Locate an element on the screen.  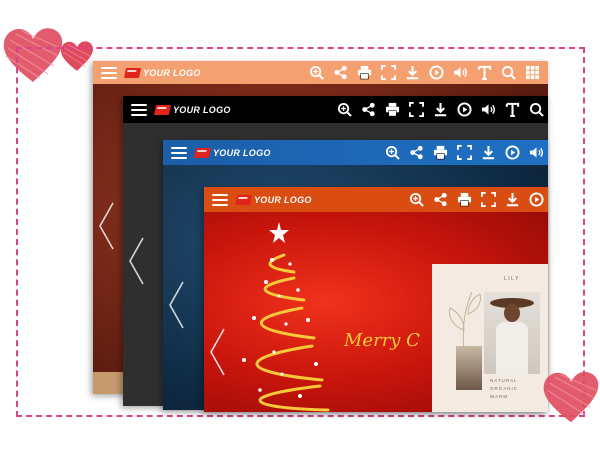
model-face is located at coordinates (512, 313).